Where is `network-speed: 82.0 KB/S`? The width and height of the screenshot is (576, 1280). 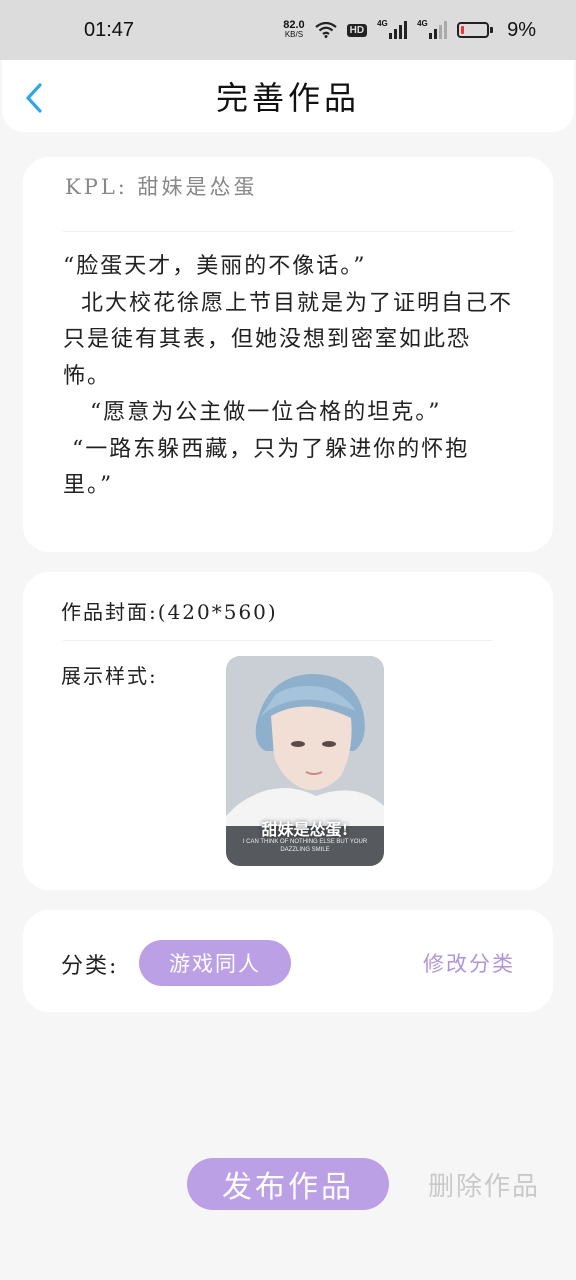 network-speed: 82.0 KB/S is located at coordinates (293, 30).